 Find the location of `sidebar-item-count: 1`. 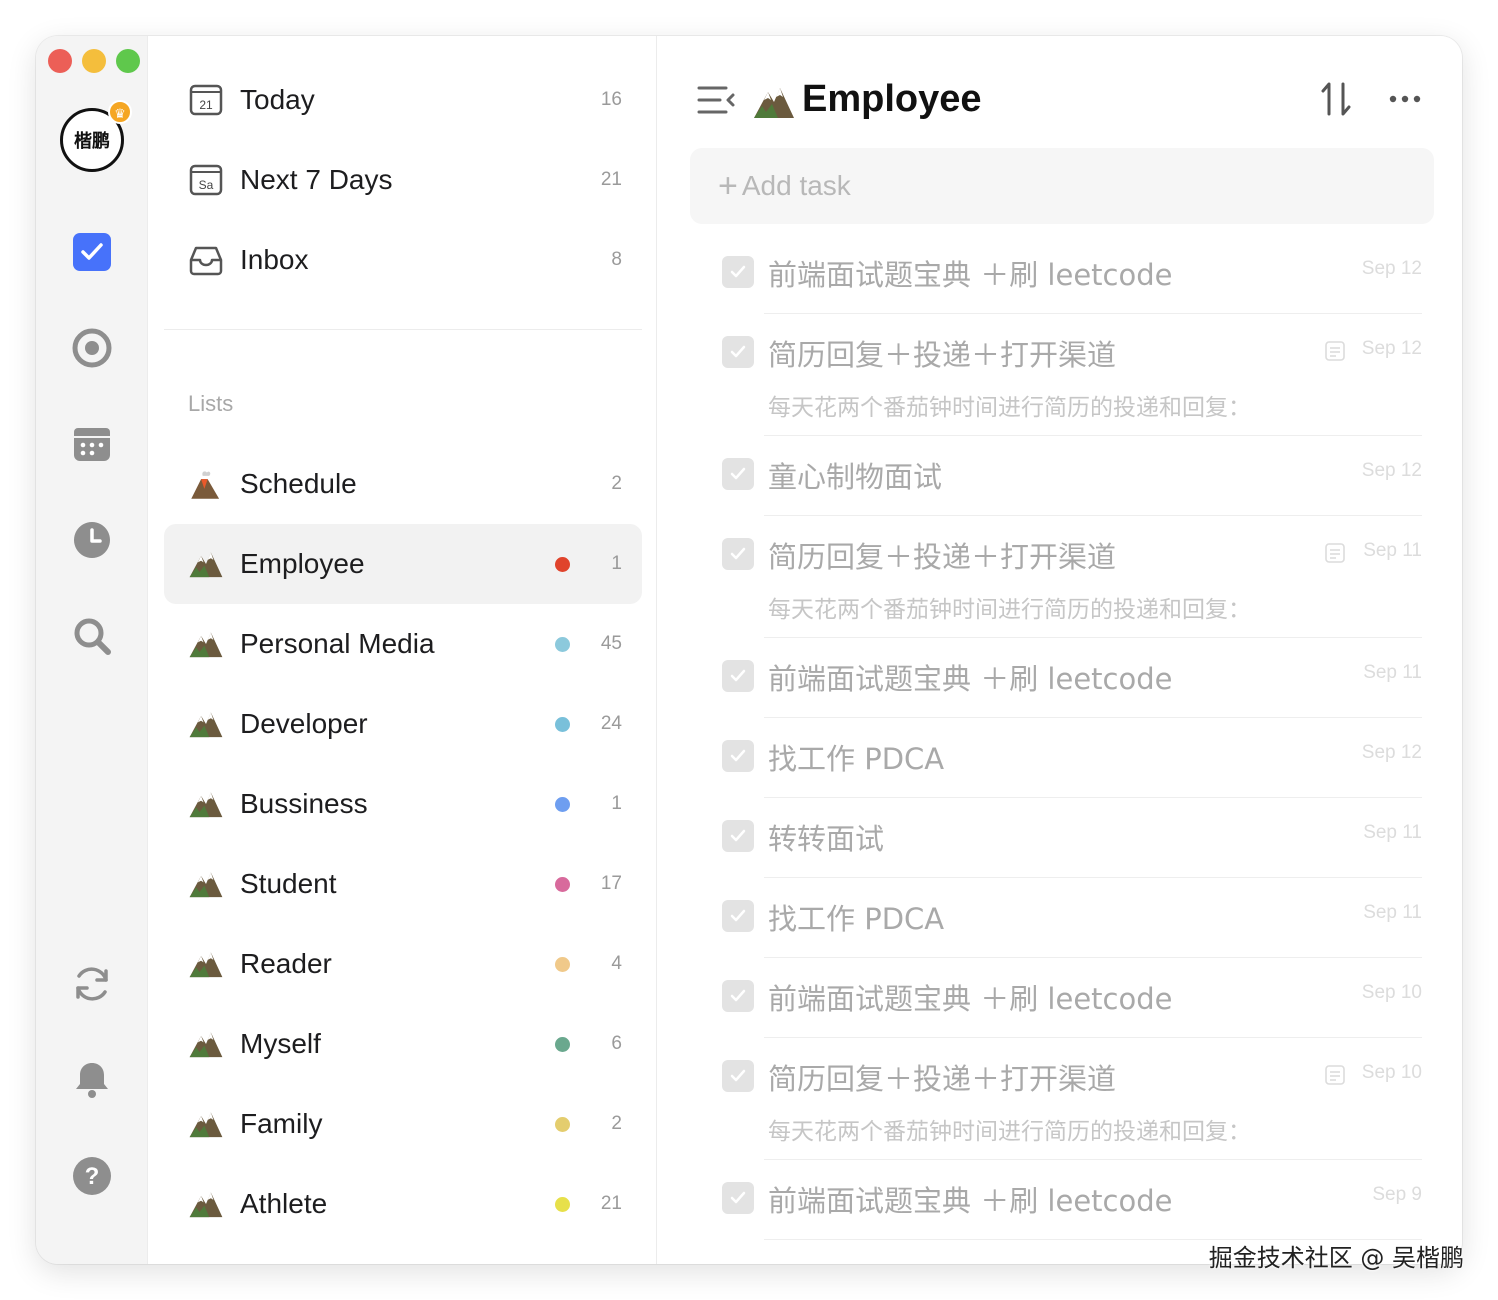

sidebar-item-count: 1 is located at coordinates (616, 803).